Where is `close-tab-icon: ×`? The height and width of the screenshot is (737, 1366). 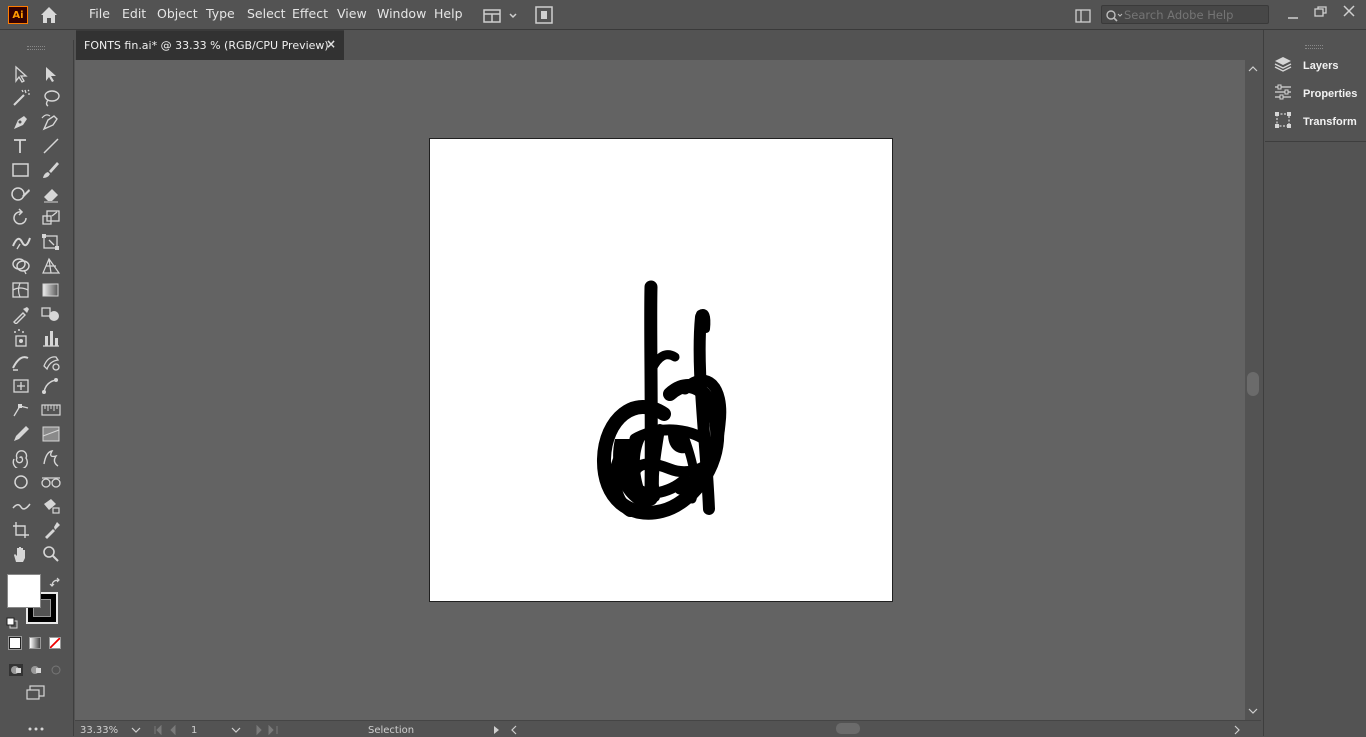
close-tab-icon: × is located at coordinates (331, 44).